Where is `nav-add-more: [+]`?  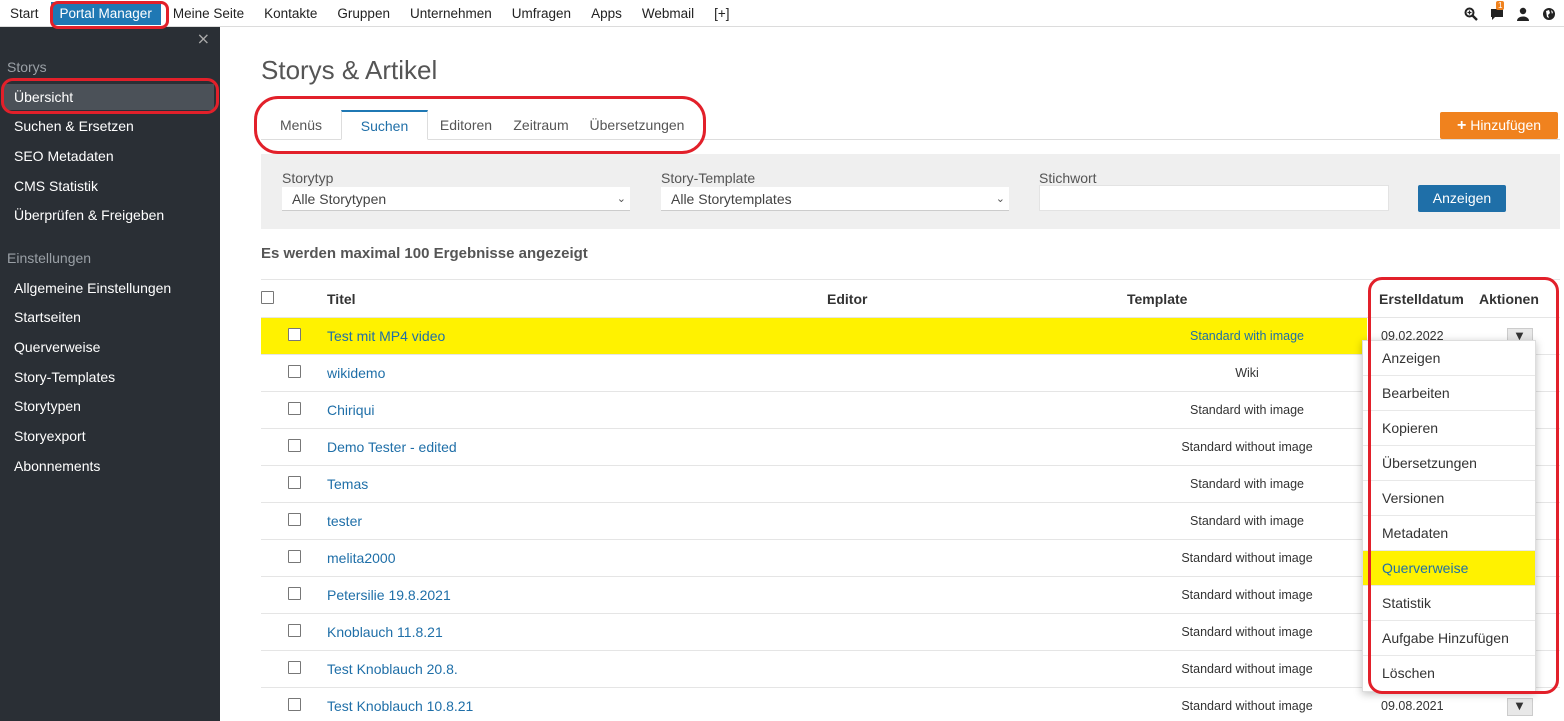
nav-add-more: [+] is located at coordinates (721, 13).